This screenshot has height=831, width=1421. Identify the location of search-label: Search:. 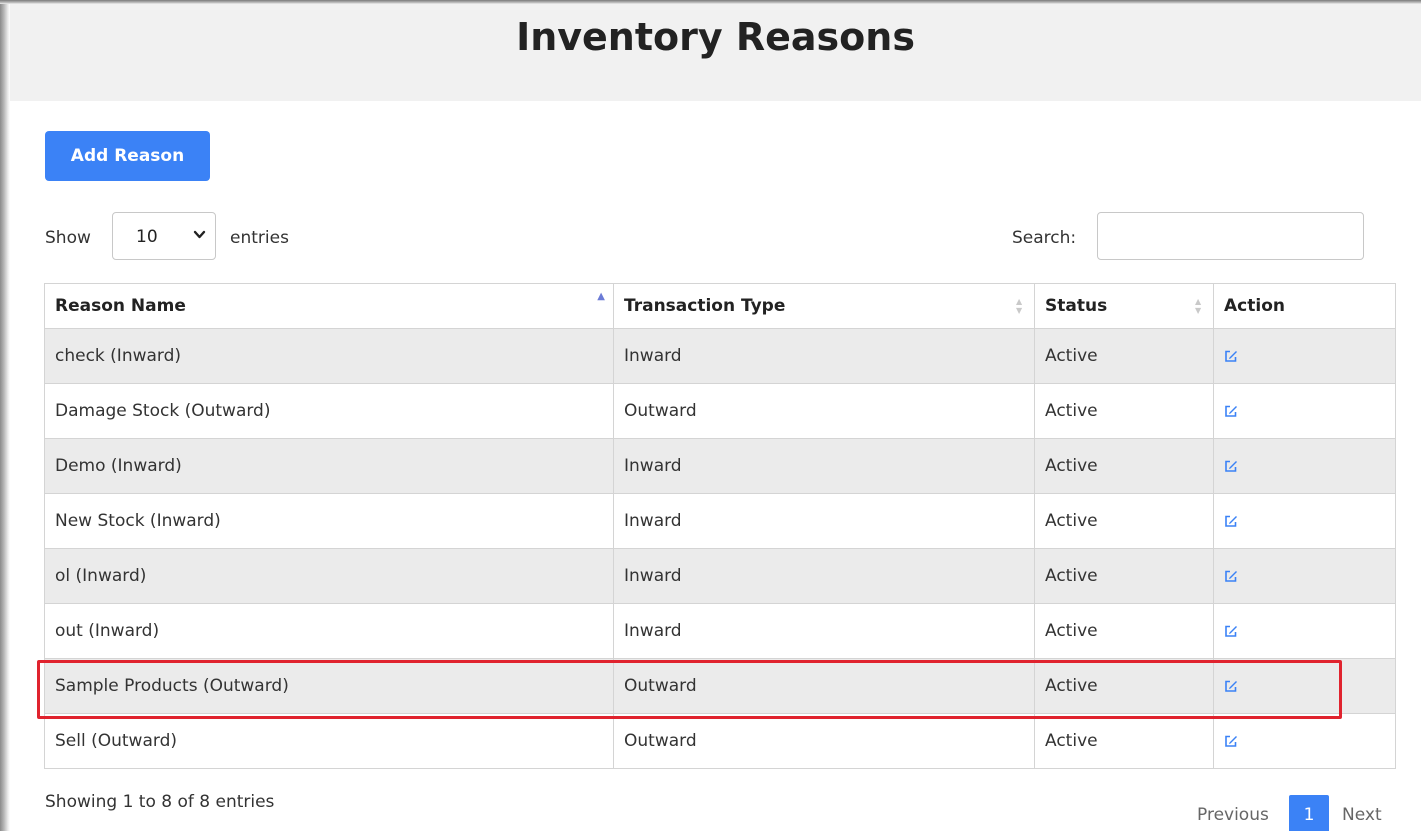
(1044, 238).